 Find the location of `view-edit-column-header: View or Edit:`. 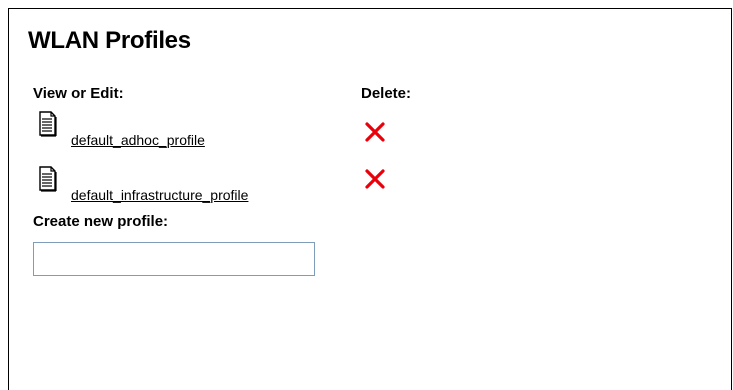

view-edit-column-header: View or Edit: is located at coordinates (78, 93).